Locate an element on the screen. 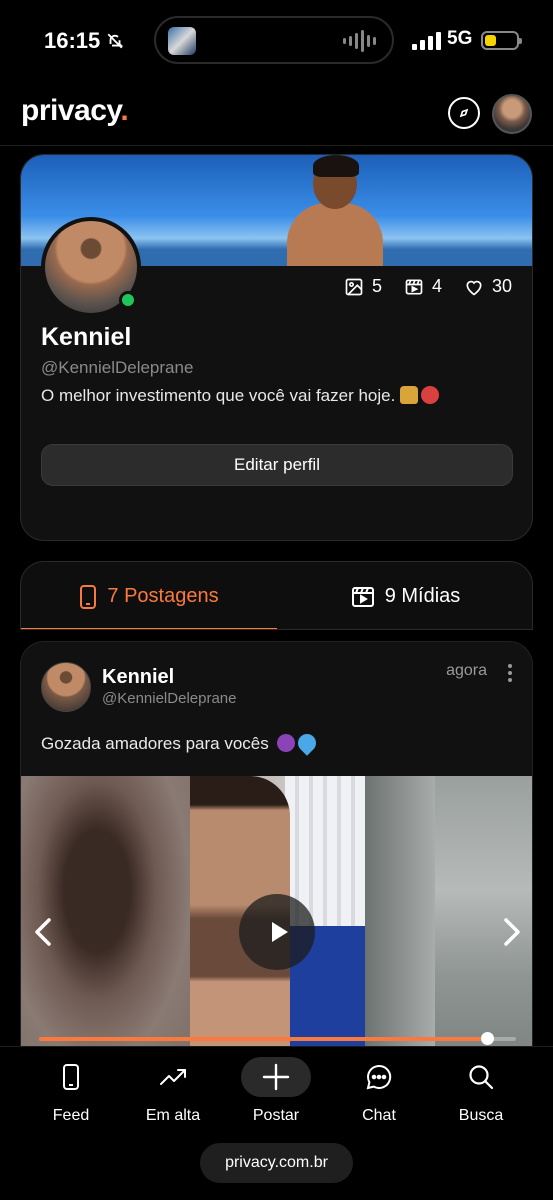 This screenshot has width=553, height=1200. video-progress-bar is located at coordinates (277, 1038).